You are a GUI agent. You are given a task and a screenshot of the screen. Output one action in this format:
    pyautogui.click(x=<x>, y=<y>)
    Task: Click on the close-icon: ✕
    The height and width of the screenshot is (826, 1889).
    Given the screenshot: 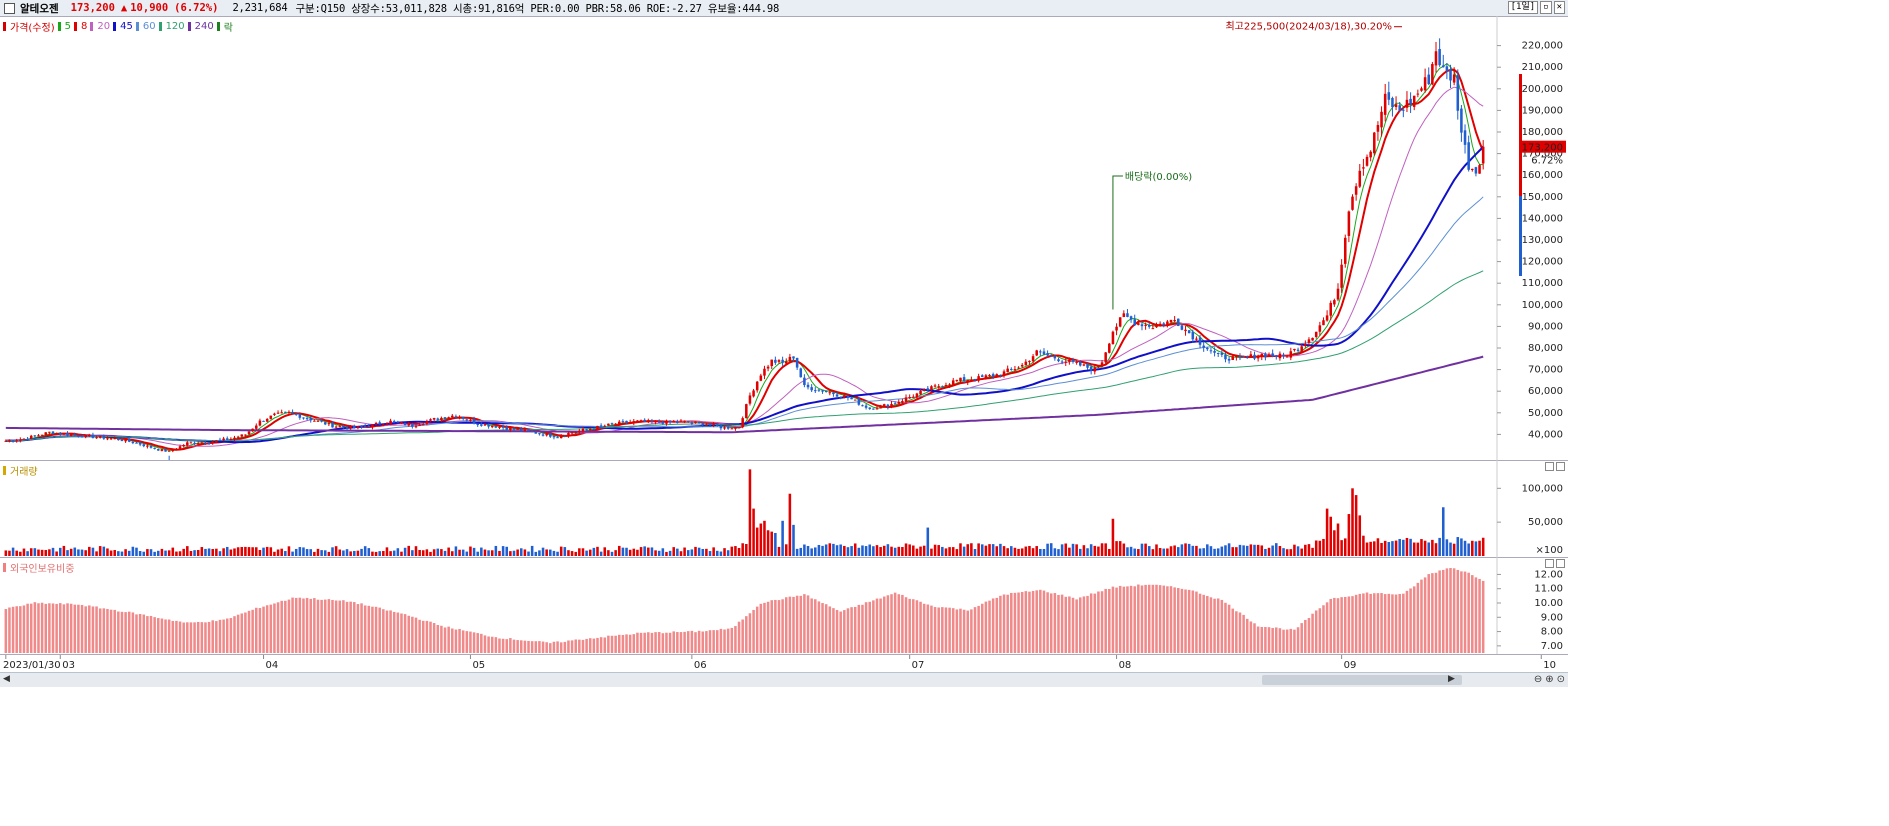 What is the action you would take?
    pyautogui.click(x=1559, y=7)
    